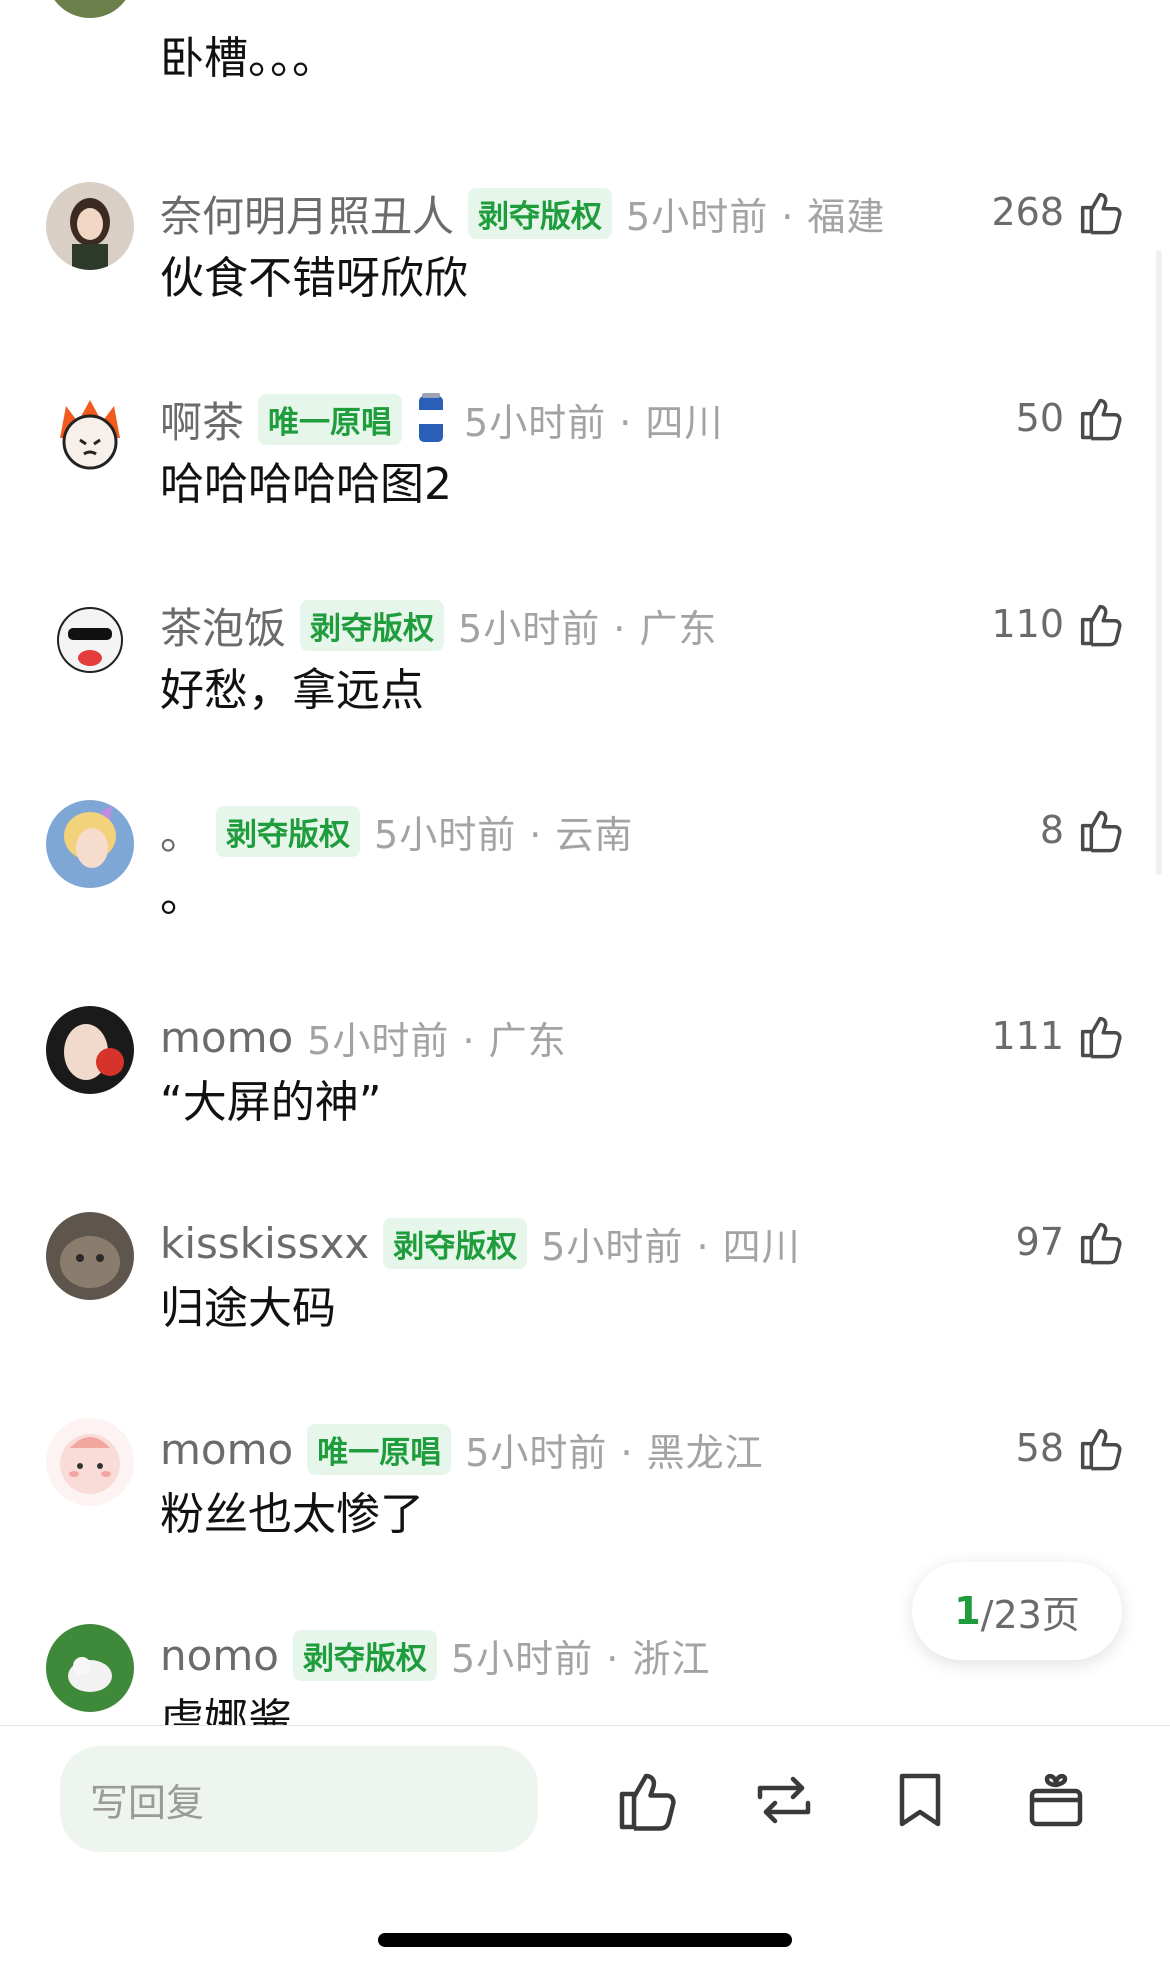 The height and width of the screenshot is (1976, 1170). Describe the element at coordinates (1071, 1448) in the screenshot. I see `like-button: 58` at that location.